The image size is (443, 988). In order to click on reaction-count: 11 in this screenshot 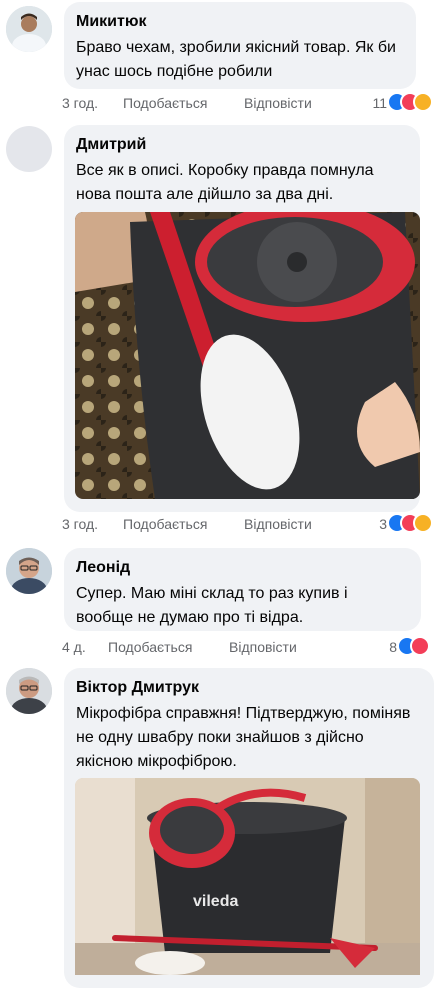, I will do `click(379, 103)`.